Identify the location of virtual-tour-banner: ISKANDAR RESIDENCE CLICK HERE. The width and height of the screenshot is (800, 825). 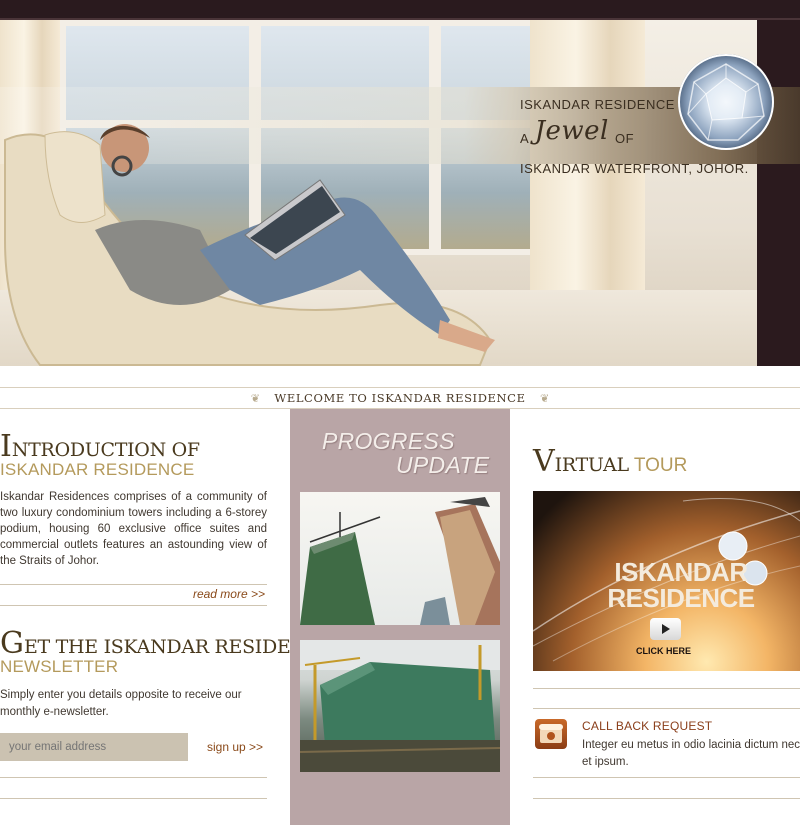
(666, 581).